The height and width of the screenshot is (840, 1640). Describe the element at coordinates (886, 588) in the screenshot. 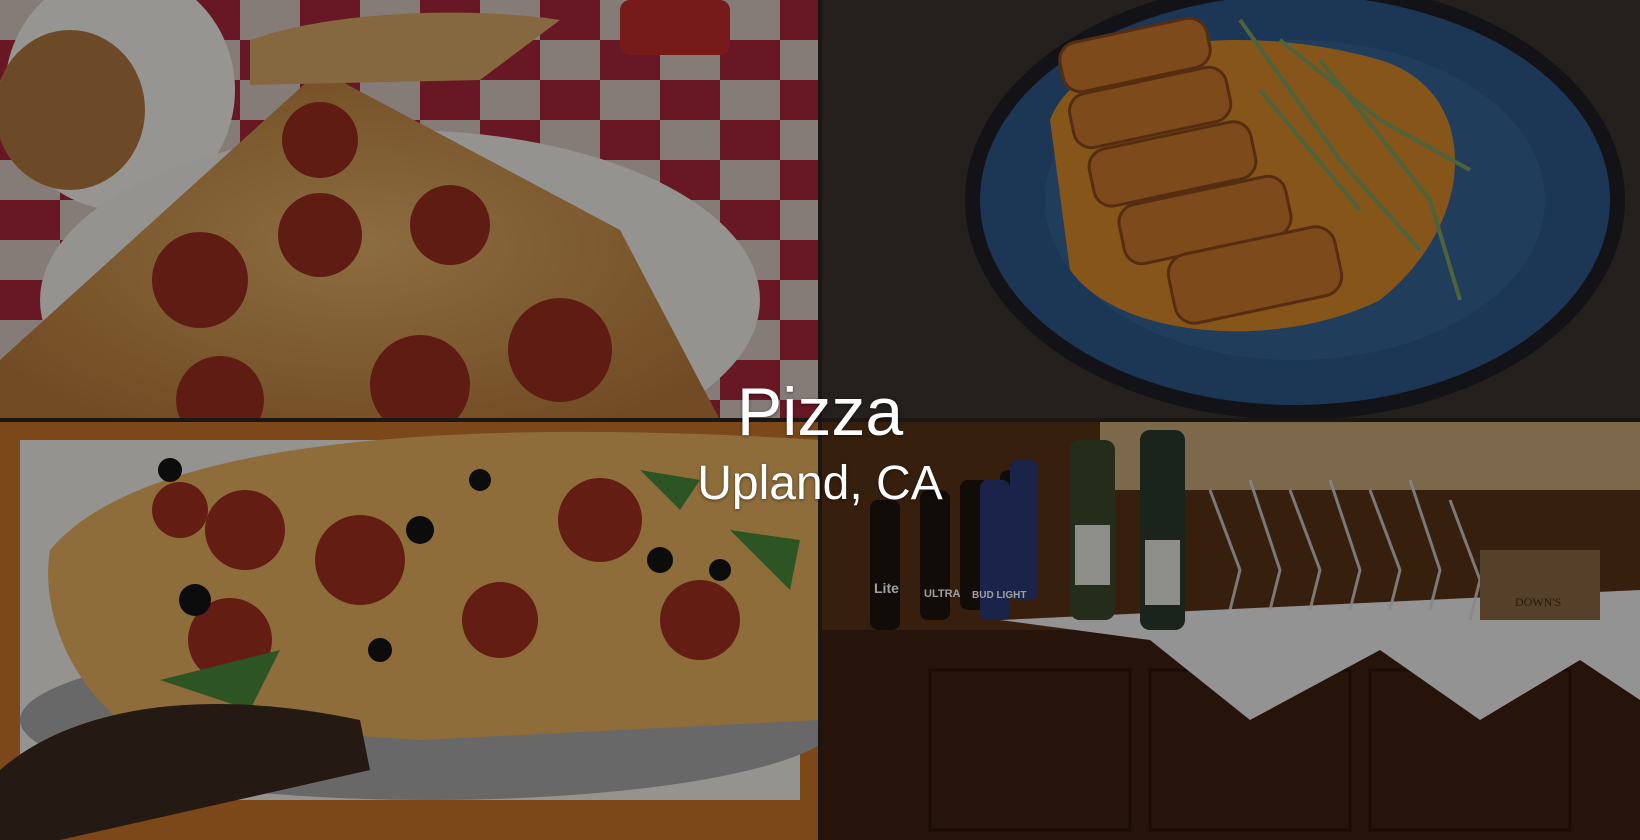

I see `bottle-label-lite: Lite` at that location.